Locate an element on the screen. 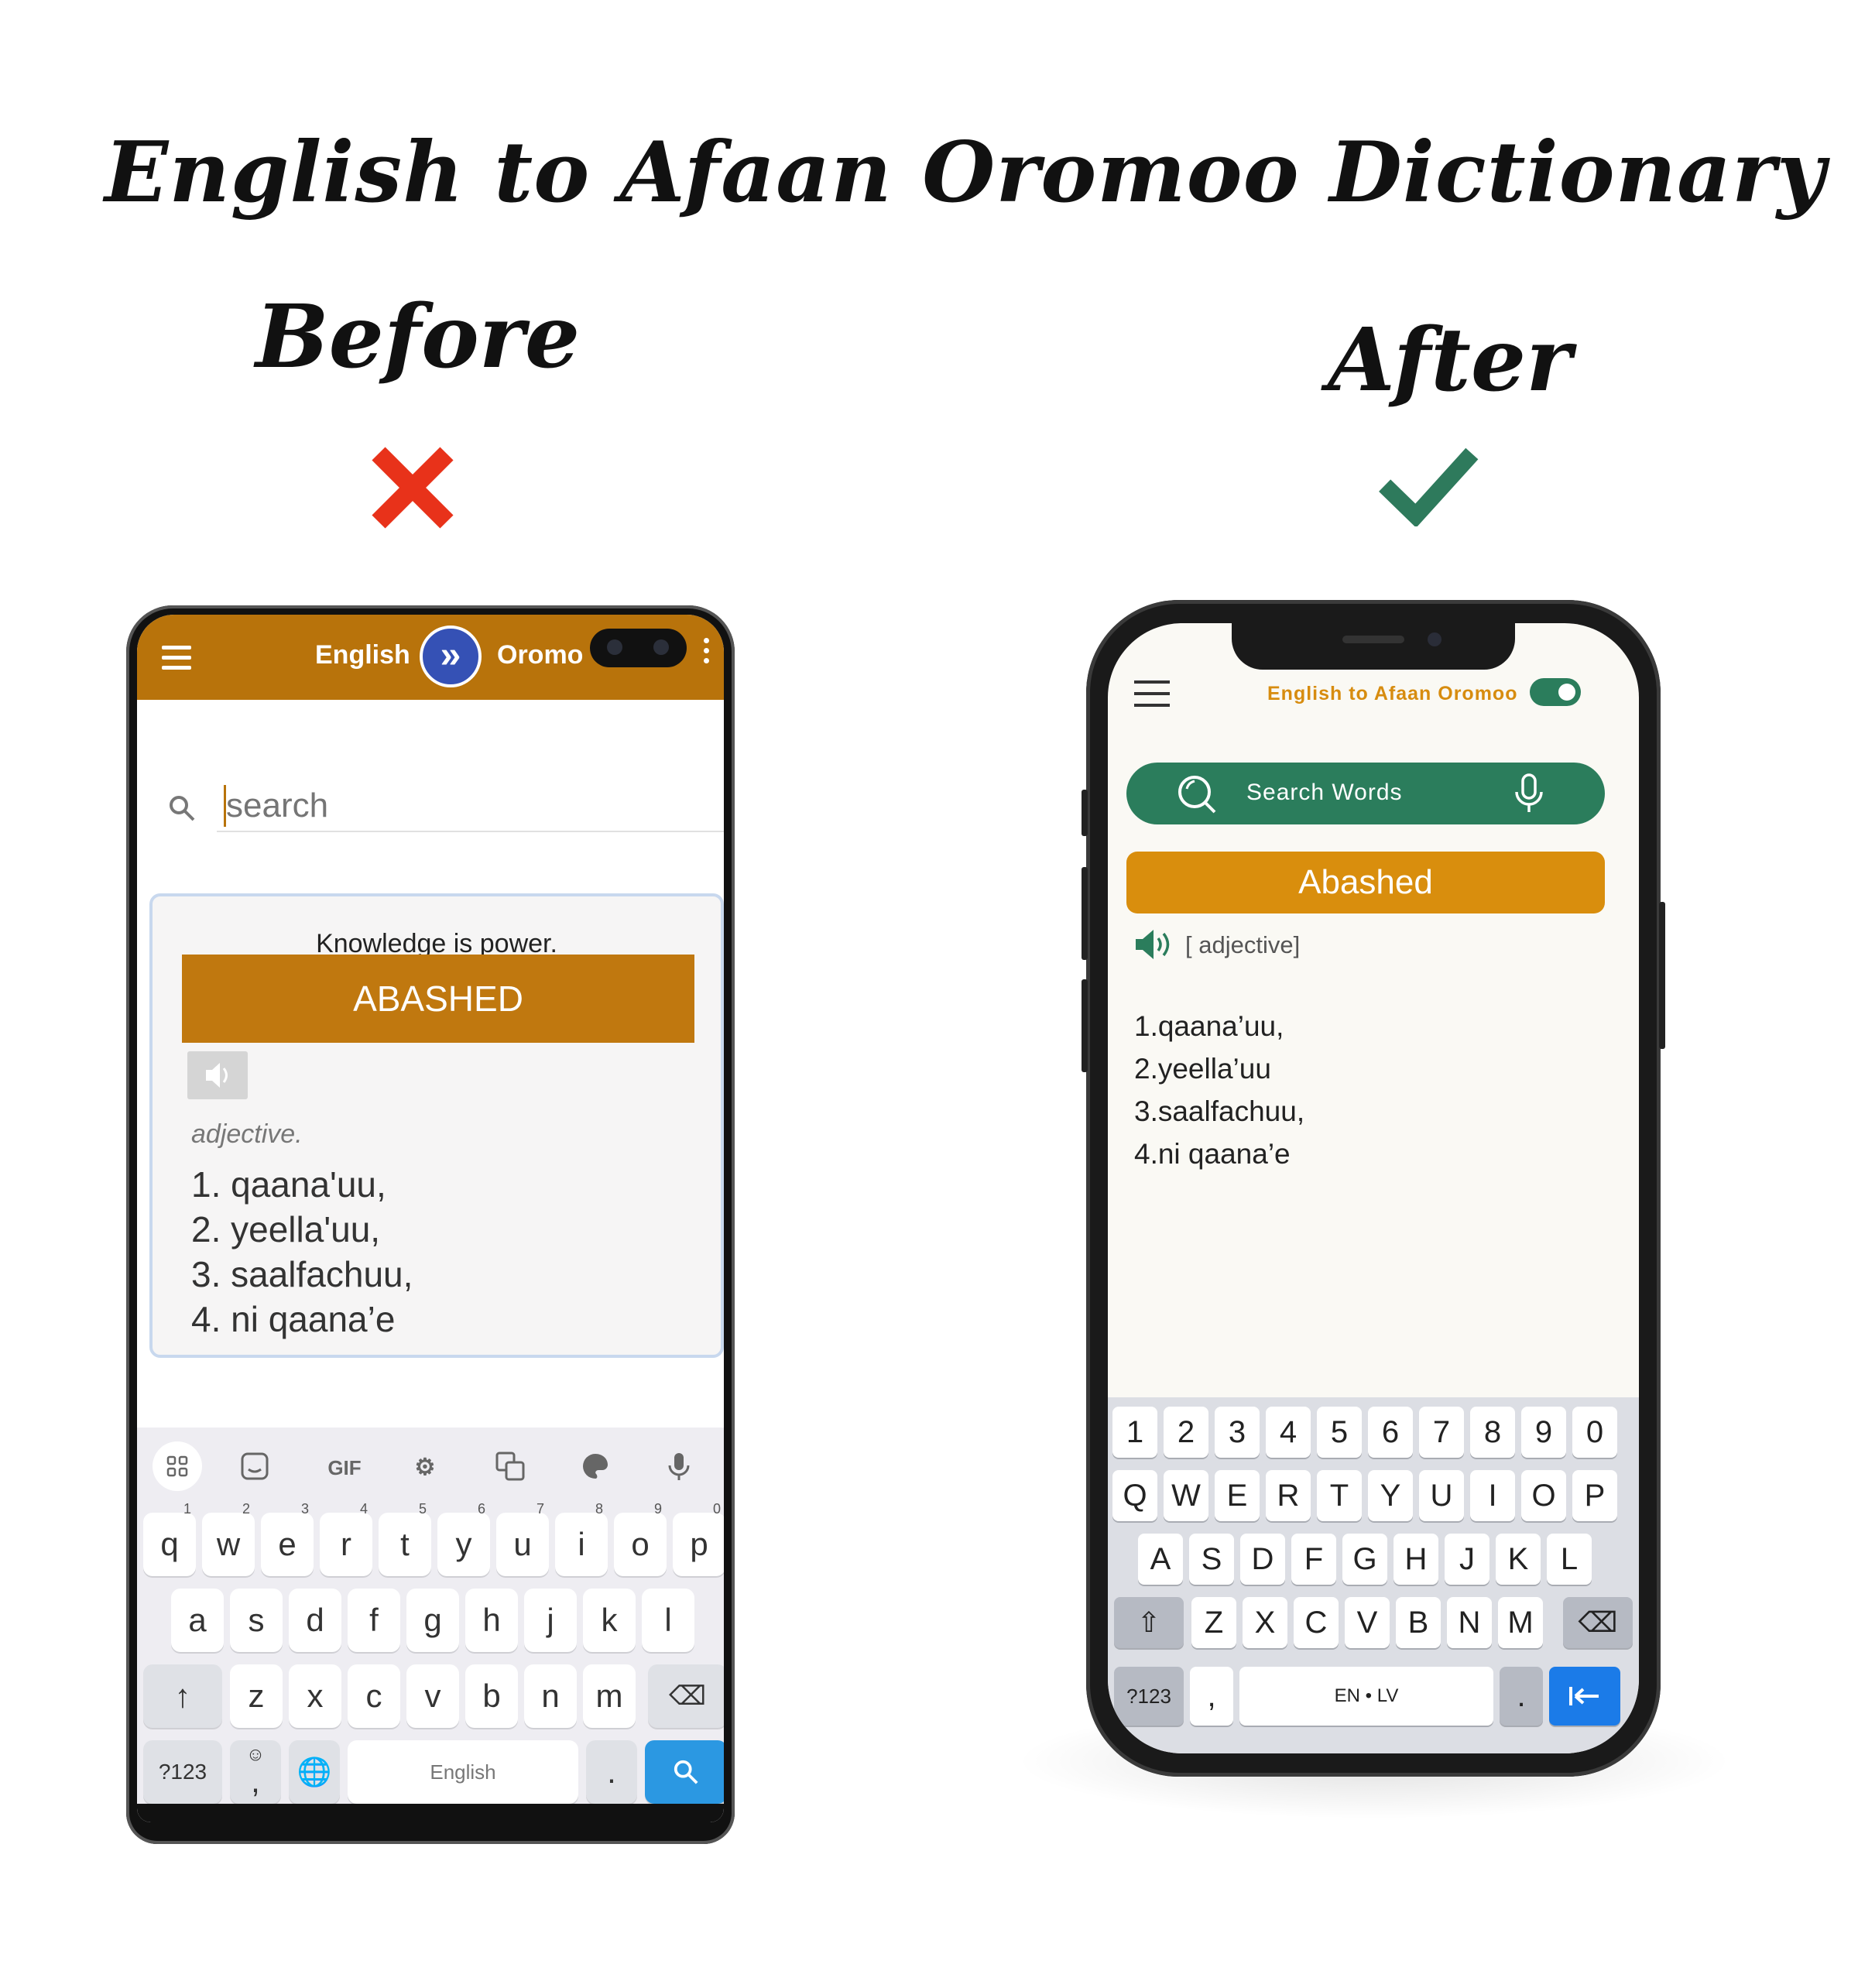 The image size is (1858, 1988). key-9: 9 is located at coordinates (1543, 1433).